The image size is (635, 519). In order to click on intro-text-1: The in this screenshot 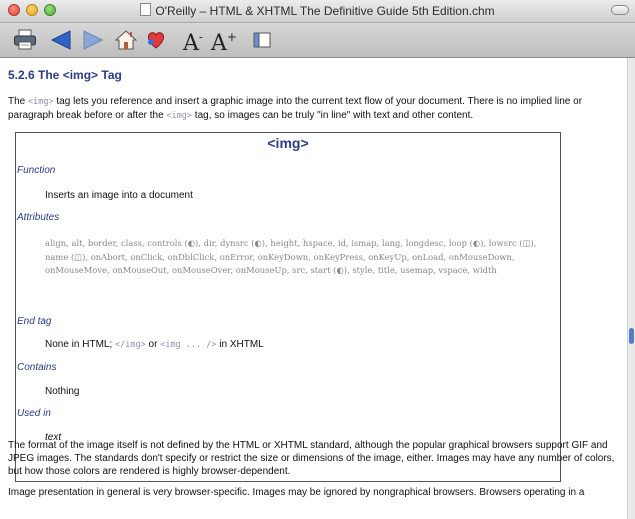, I will do `click(18, 101)`.